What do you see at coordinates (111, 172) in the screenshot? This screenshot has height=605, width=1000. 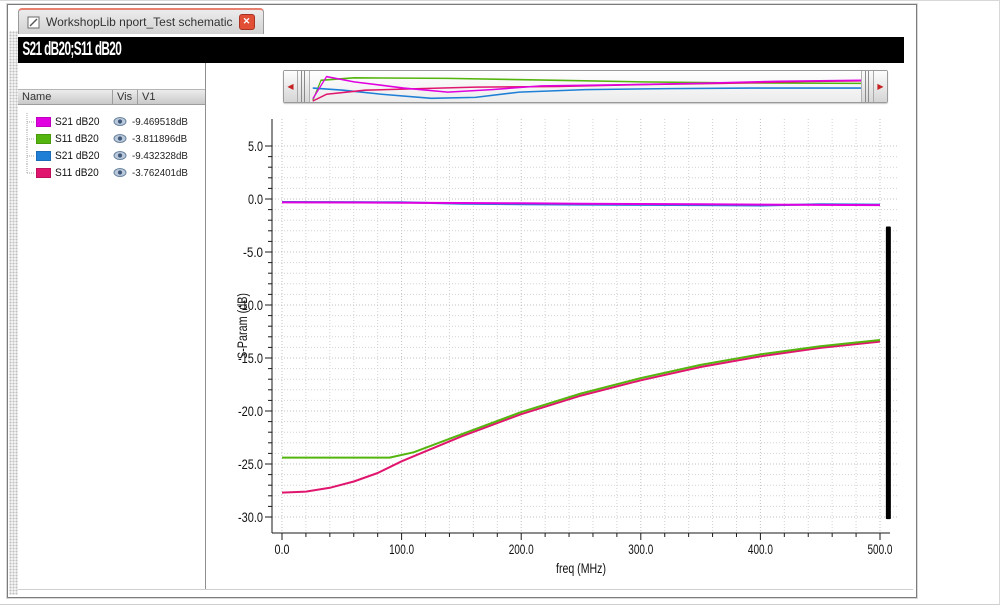 I see `legend-row: S11 dB20 -3.762401dB` at bounding box center [111, 172].